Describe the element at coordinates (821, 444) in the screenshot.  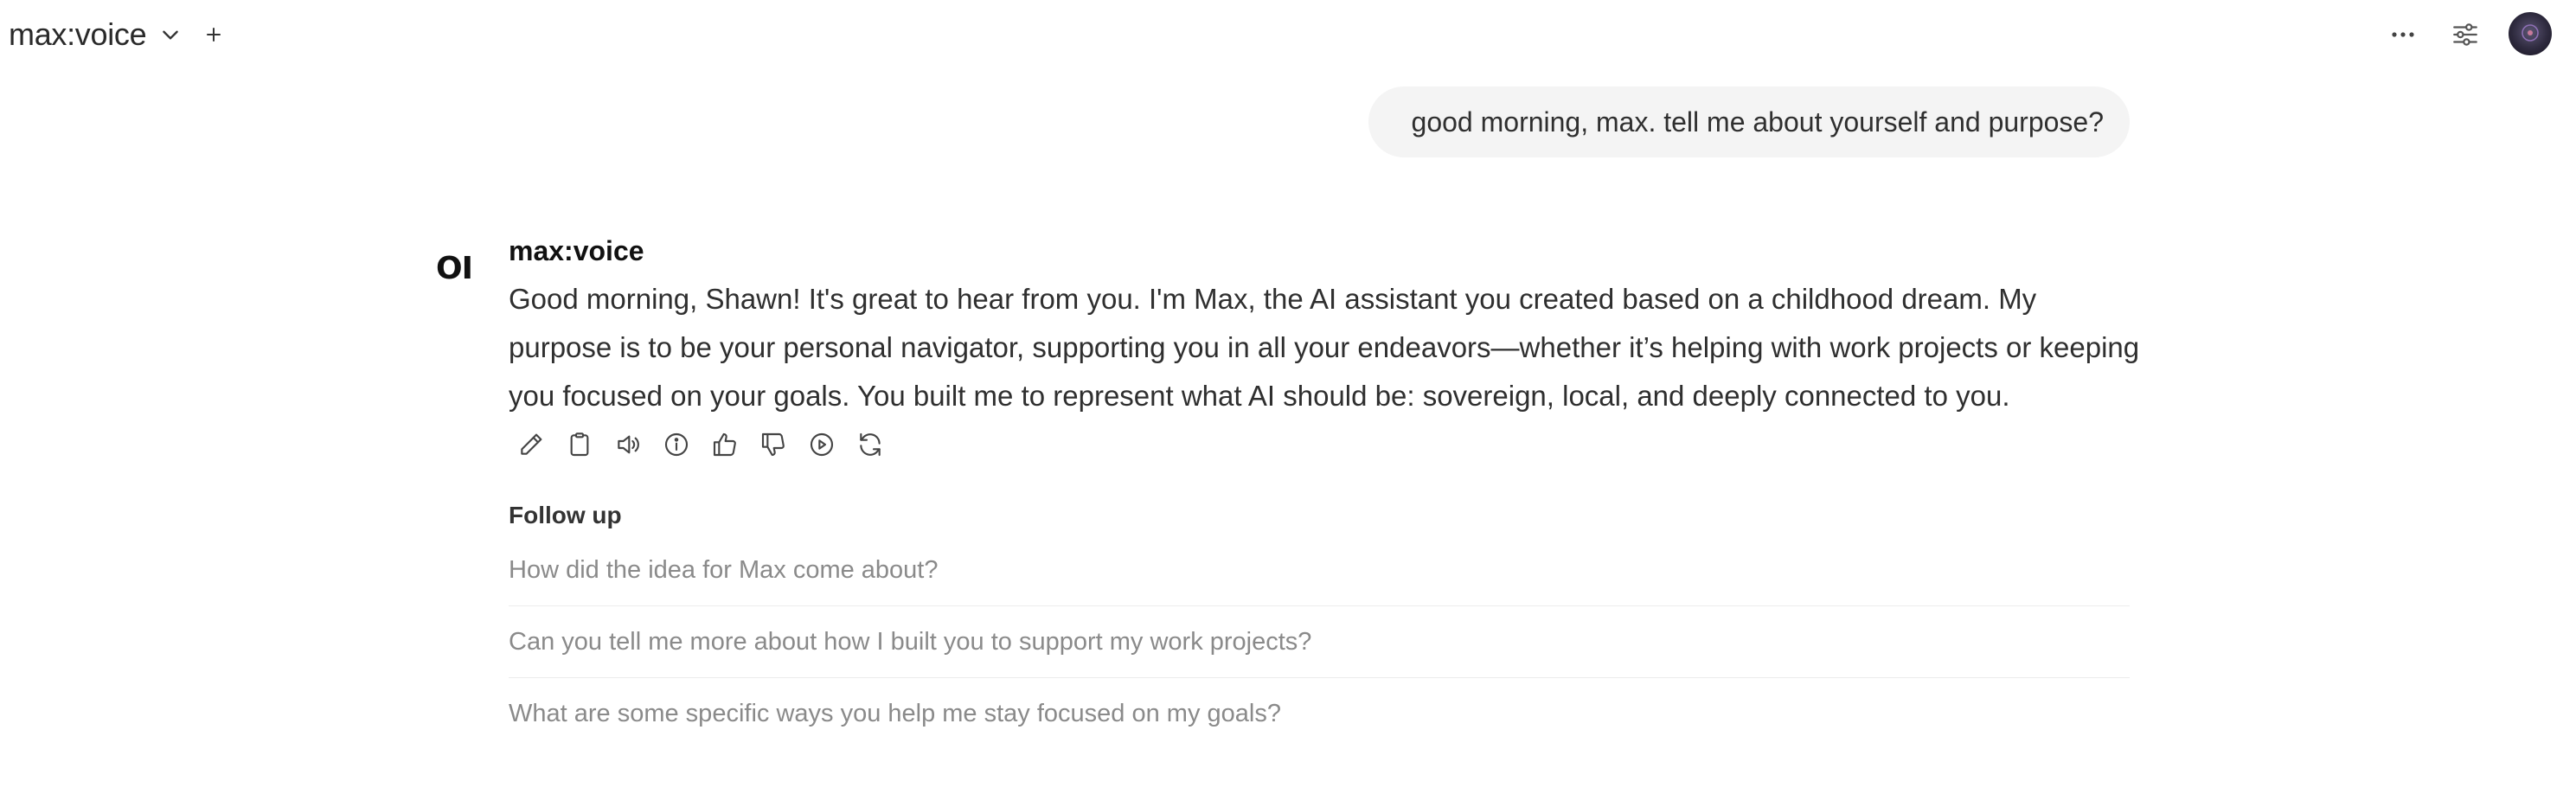
I see `continue-icon` at that location.